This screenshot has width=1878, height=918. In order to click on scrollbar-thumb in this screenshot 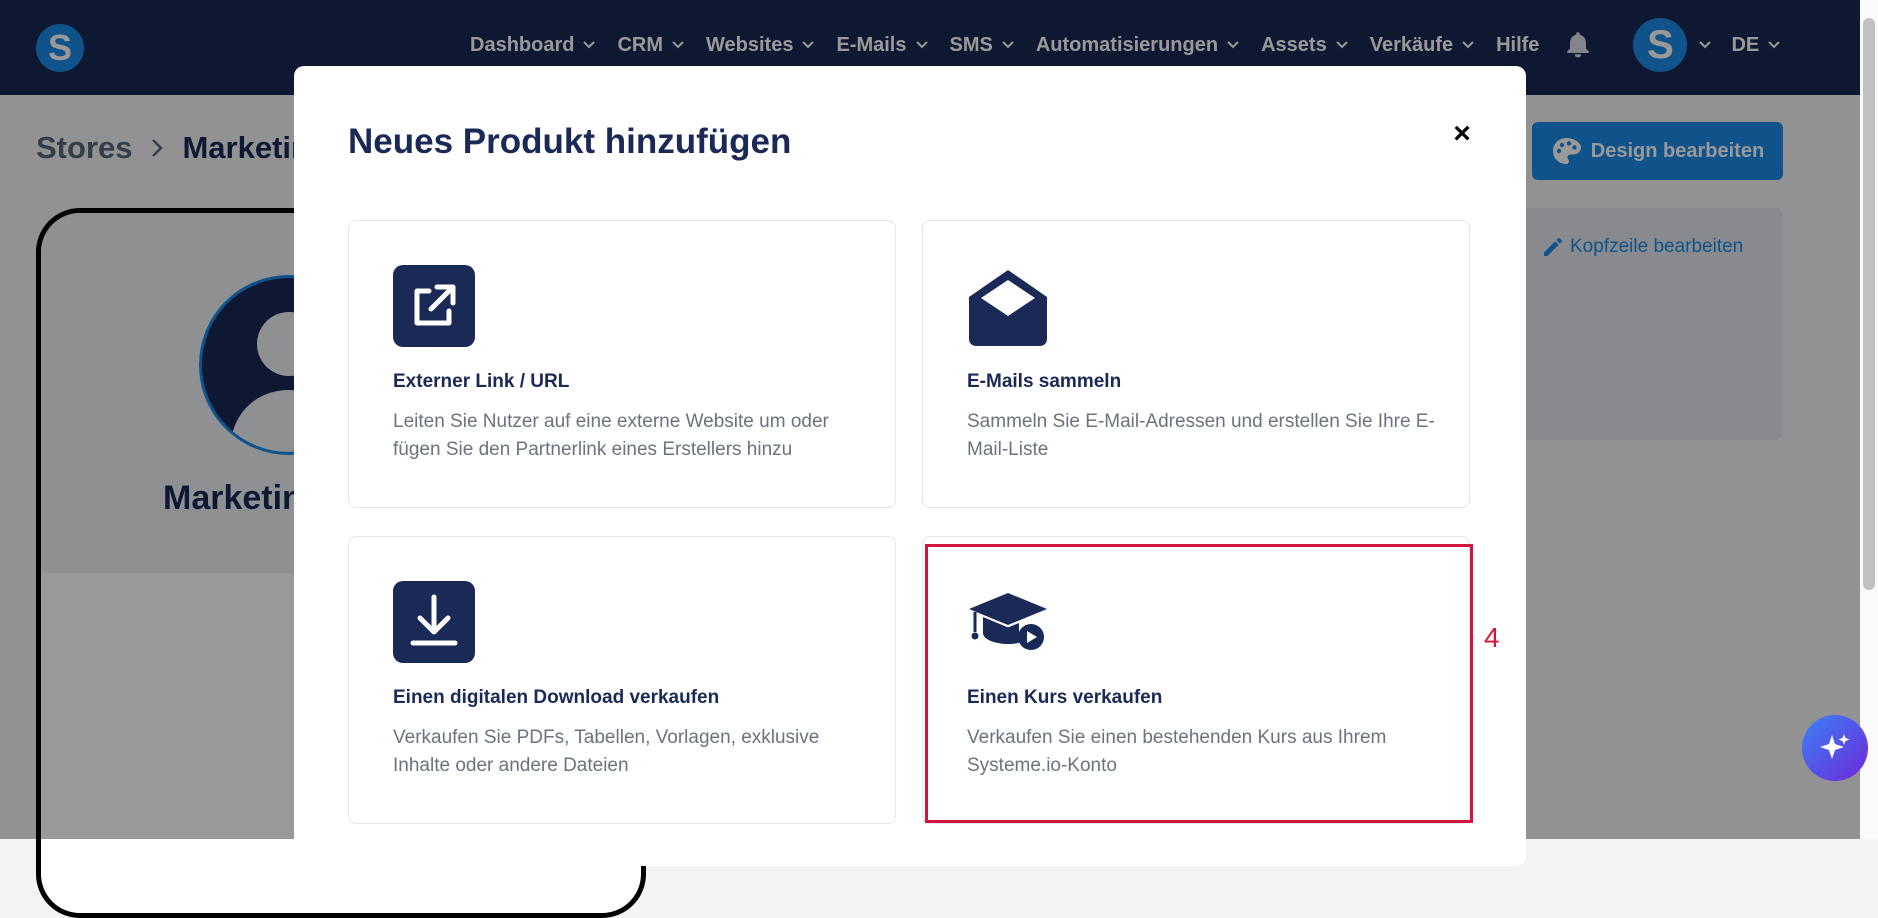, I will do `click(1869, 304)`.